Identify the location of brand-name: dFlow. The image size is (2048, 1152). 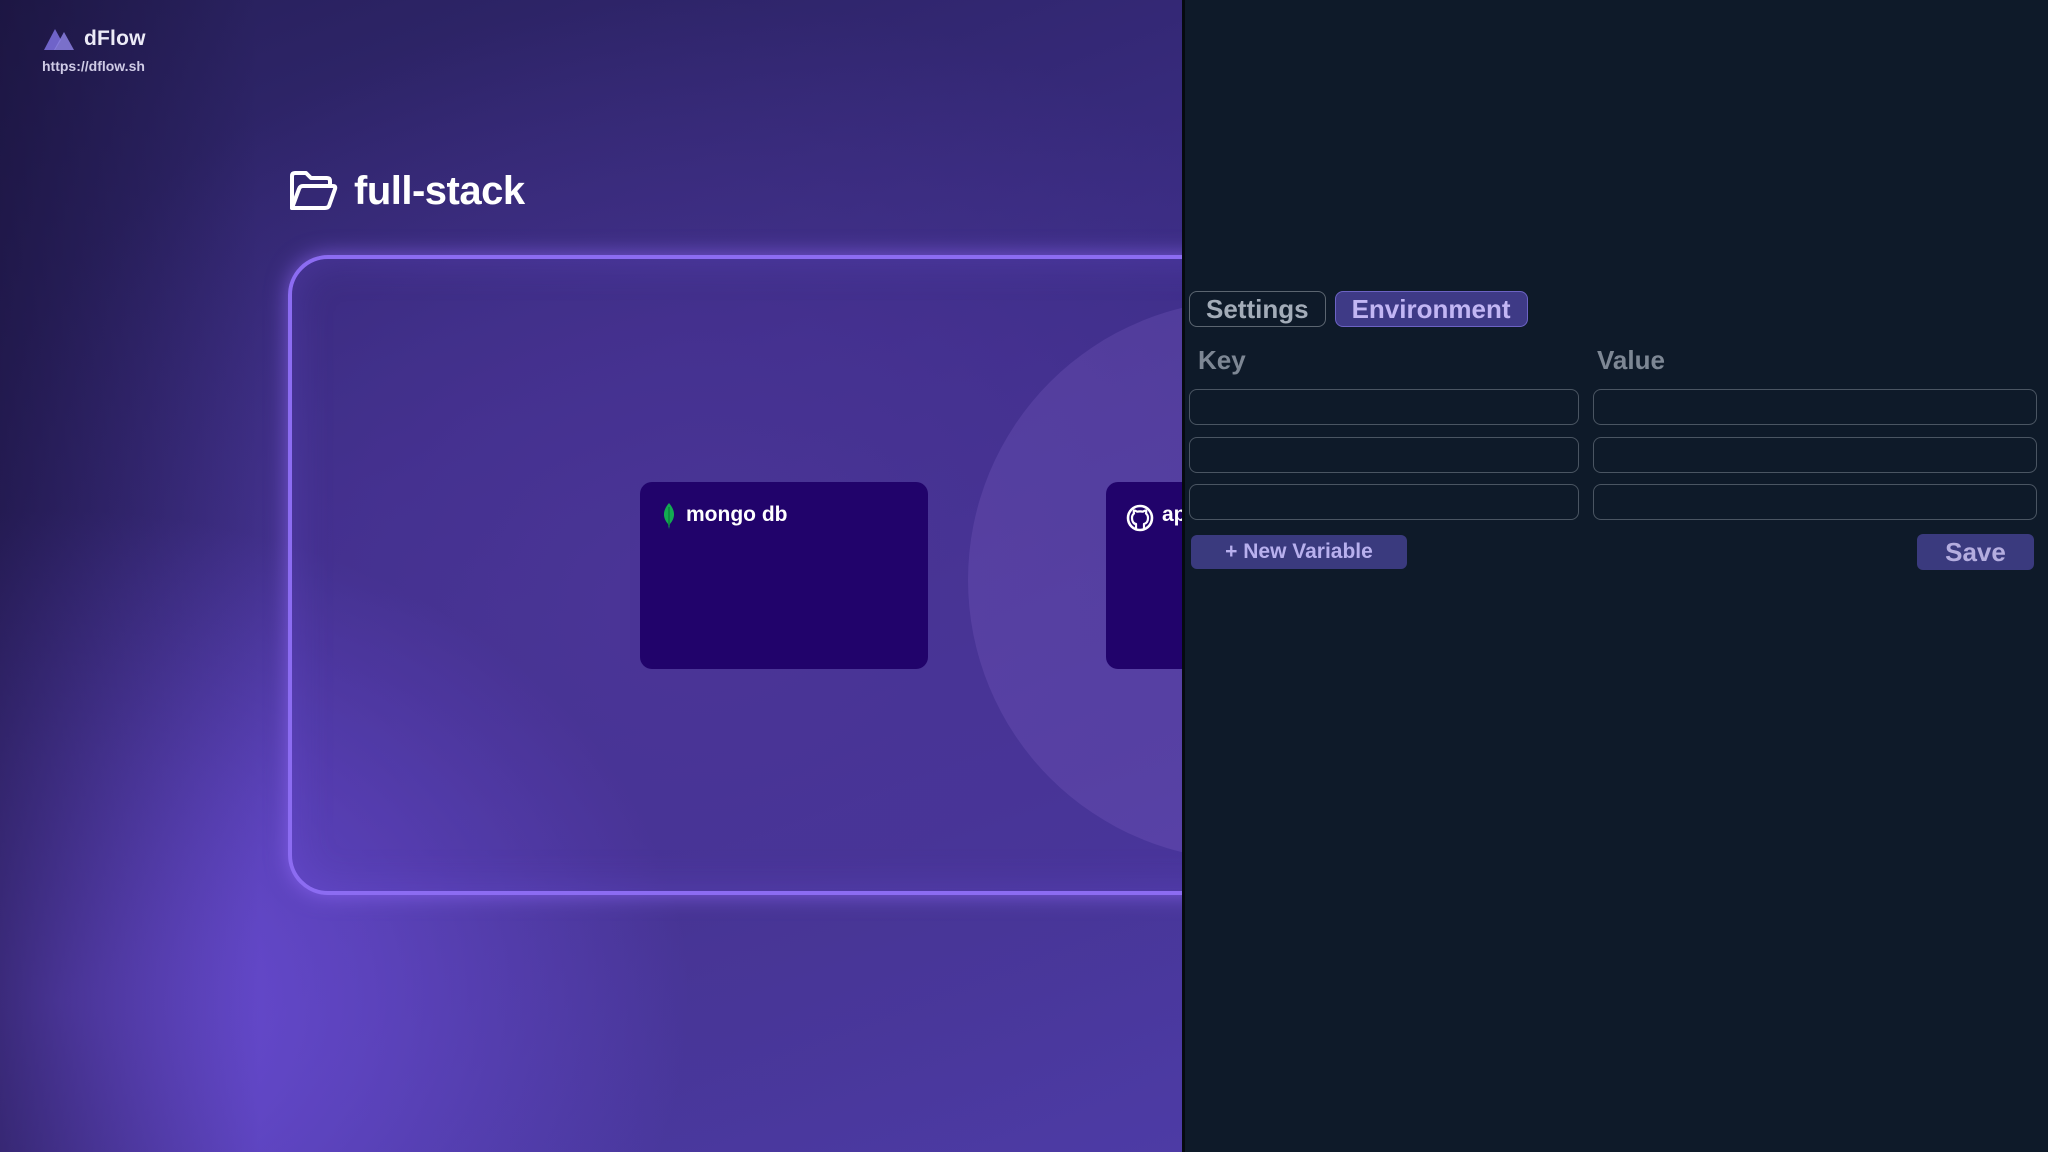
(115, 38).